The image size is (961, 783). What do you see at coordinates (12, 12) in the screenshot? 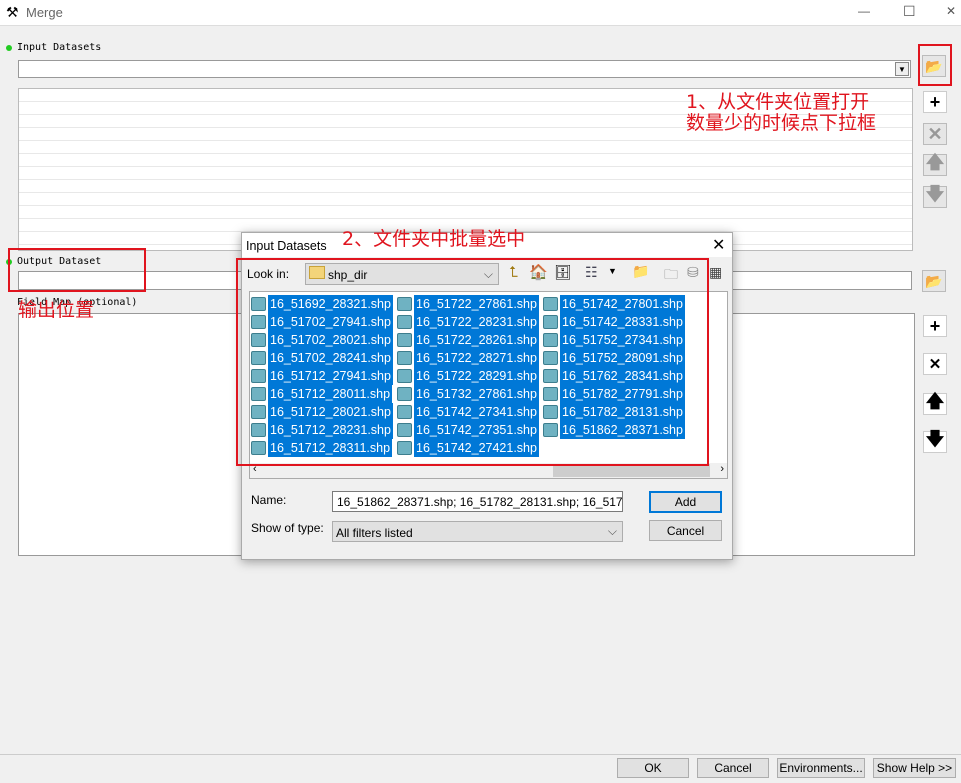
I see `hammer-icon: ⚒` at bounding box center [12, 12].